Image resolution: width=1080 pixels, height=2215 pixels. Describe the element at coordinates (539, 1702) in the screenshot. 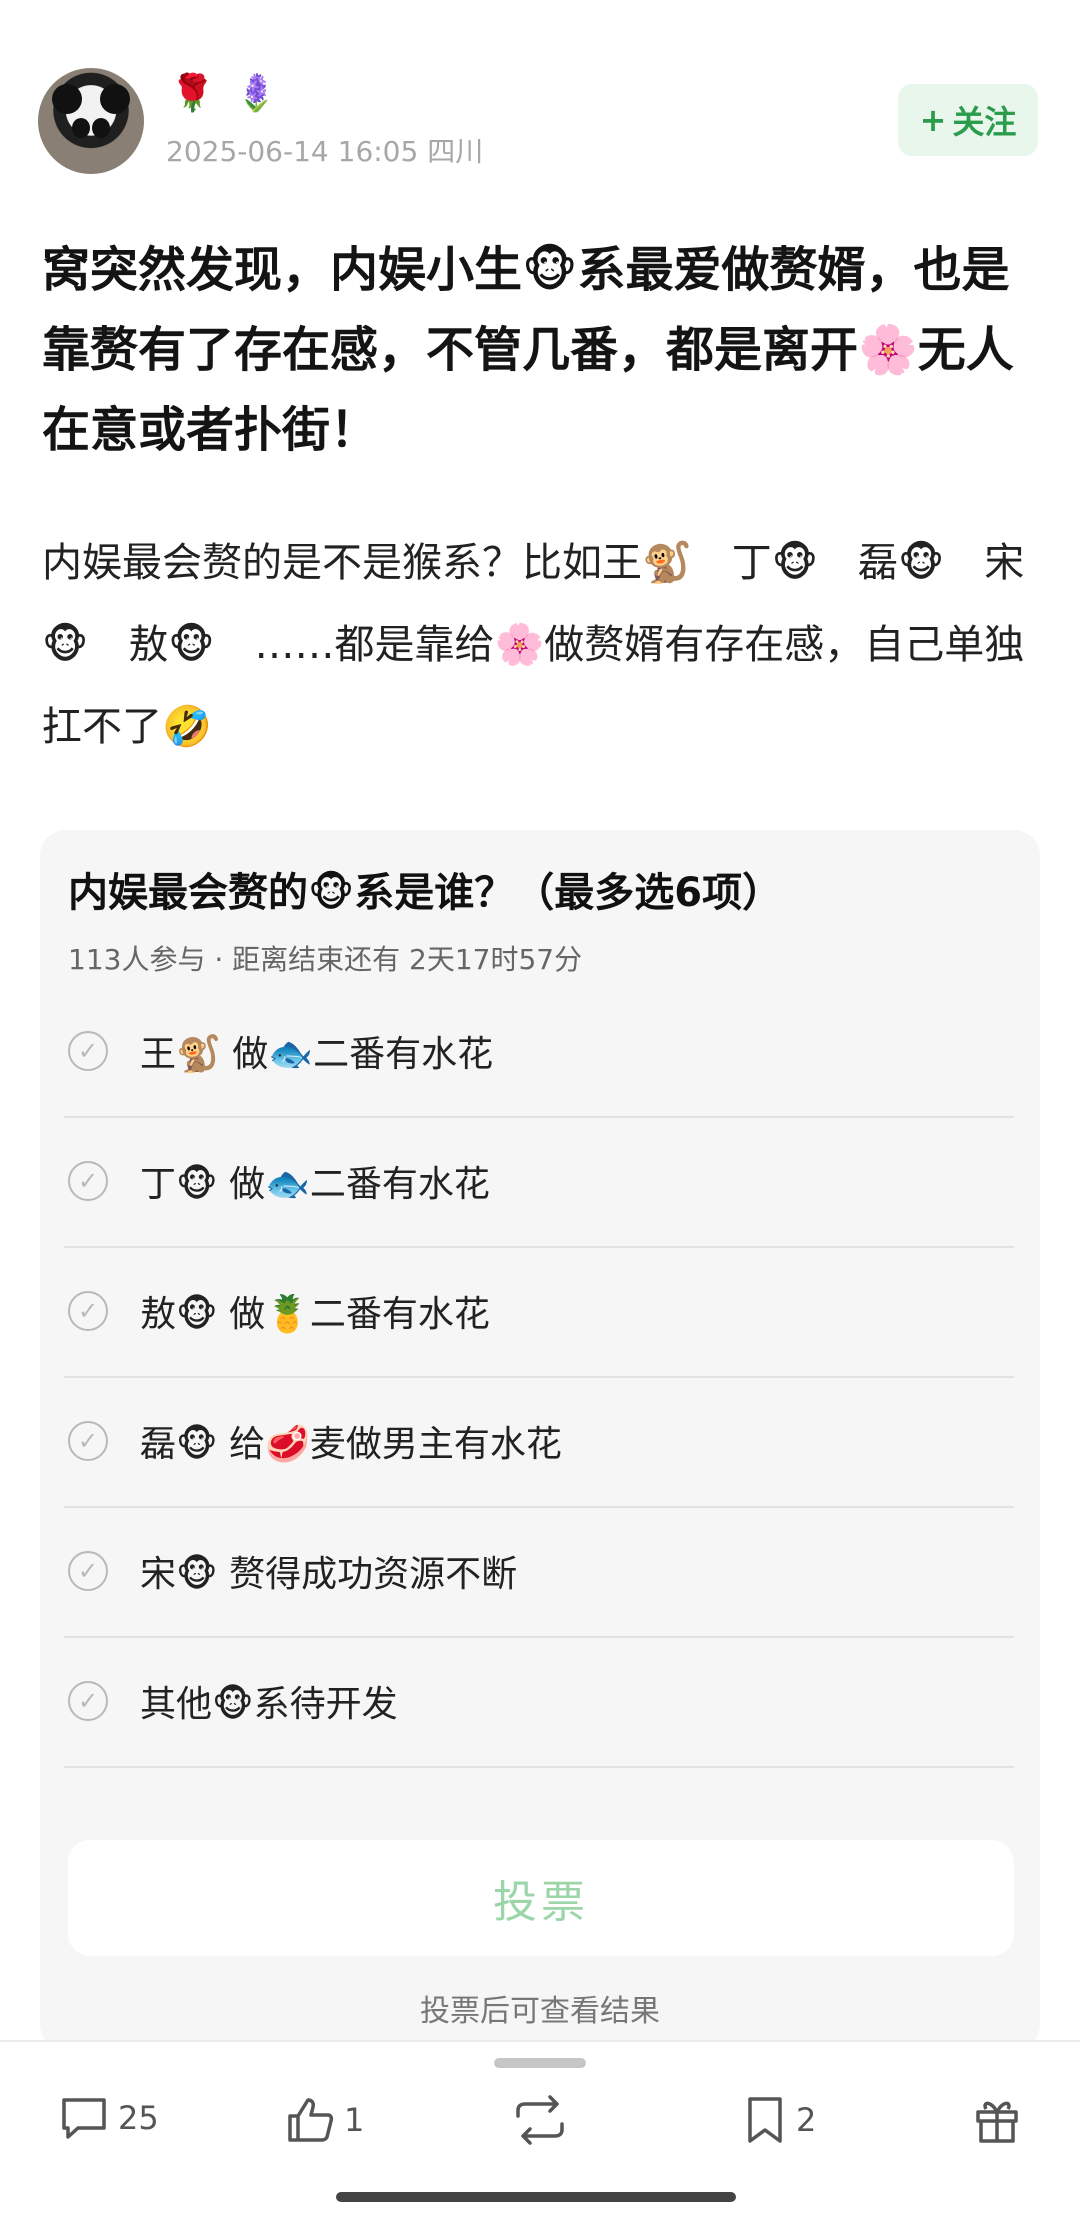

I see `poll-option: ✓ 其他🐵系待开发` at that location.